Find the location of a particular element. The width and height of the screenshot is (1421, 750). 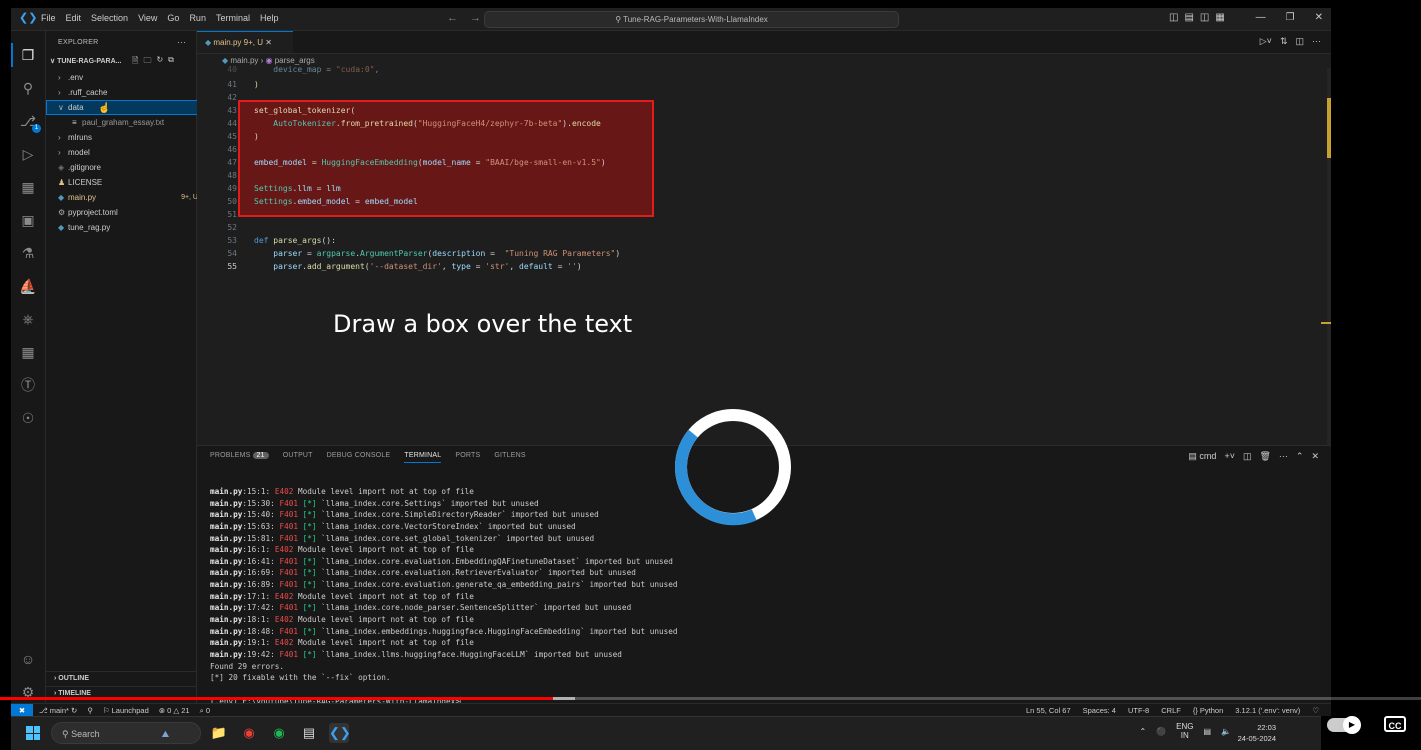

spotify-icon: ◉ is located at coordinates (279, 733).